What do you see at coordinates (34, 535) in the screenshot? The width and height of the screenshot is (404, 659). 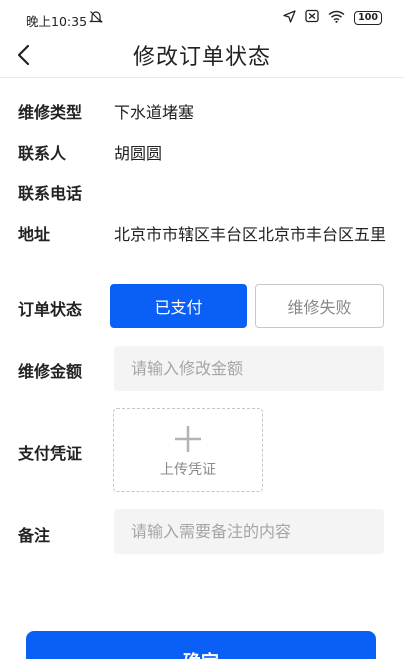 I see `remark-label: 备注` at bounding box center [34, 535].